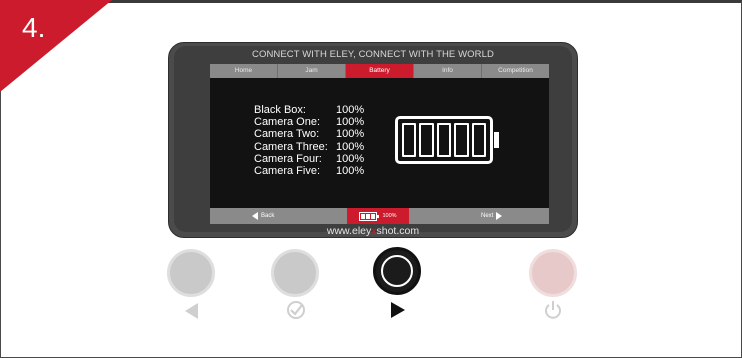 This screenshot has height=358, width=742. What do you see at coordinates (295, 273) in the screenshot?
I see `select-button` at bounding box center [295, 273].